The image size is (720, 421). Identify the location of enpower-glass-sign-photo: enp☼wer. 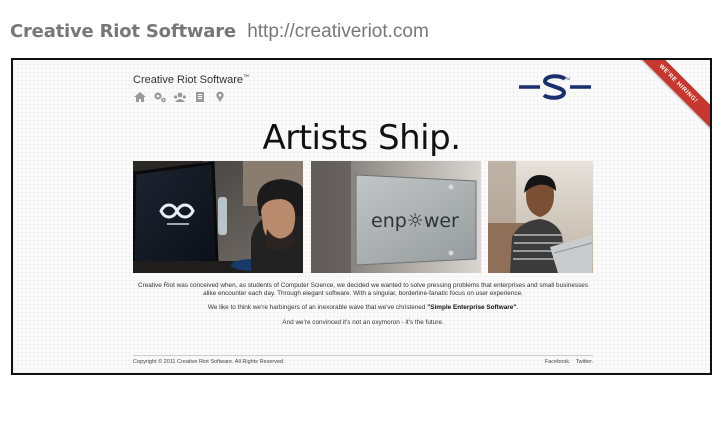
(396, 217).